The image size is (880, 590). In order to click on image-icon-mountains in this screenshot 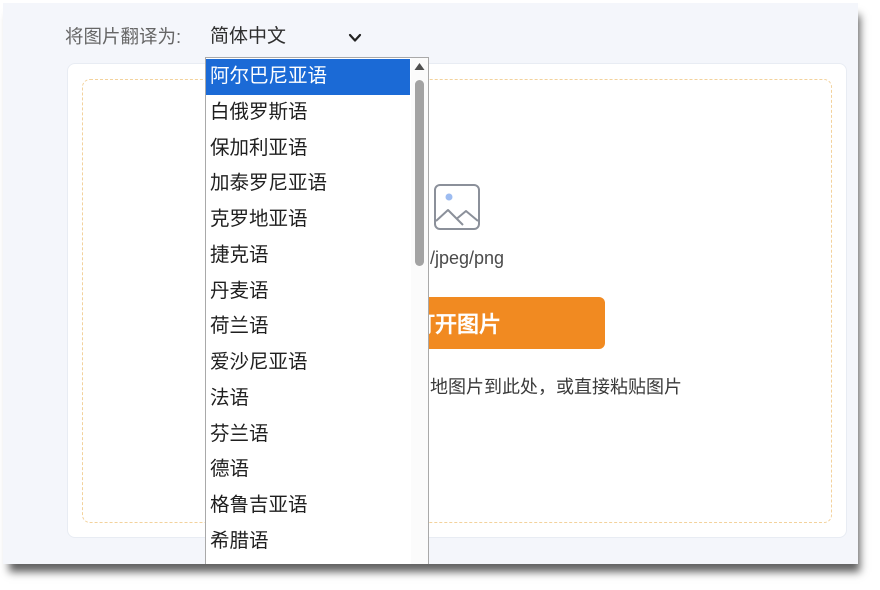, I will do `click(457, 217)`.